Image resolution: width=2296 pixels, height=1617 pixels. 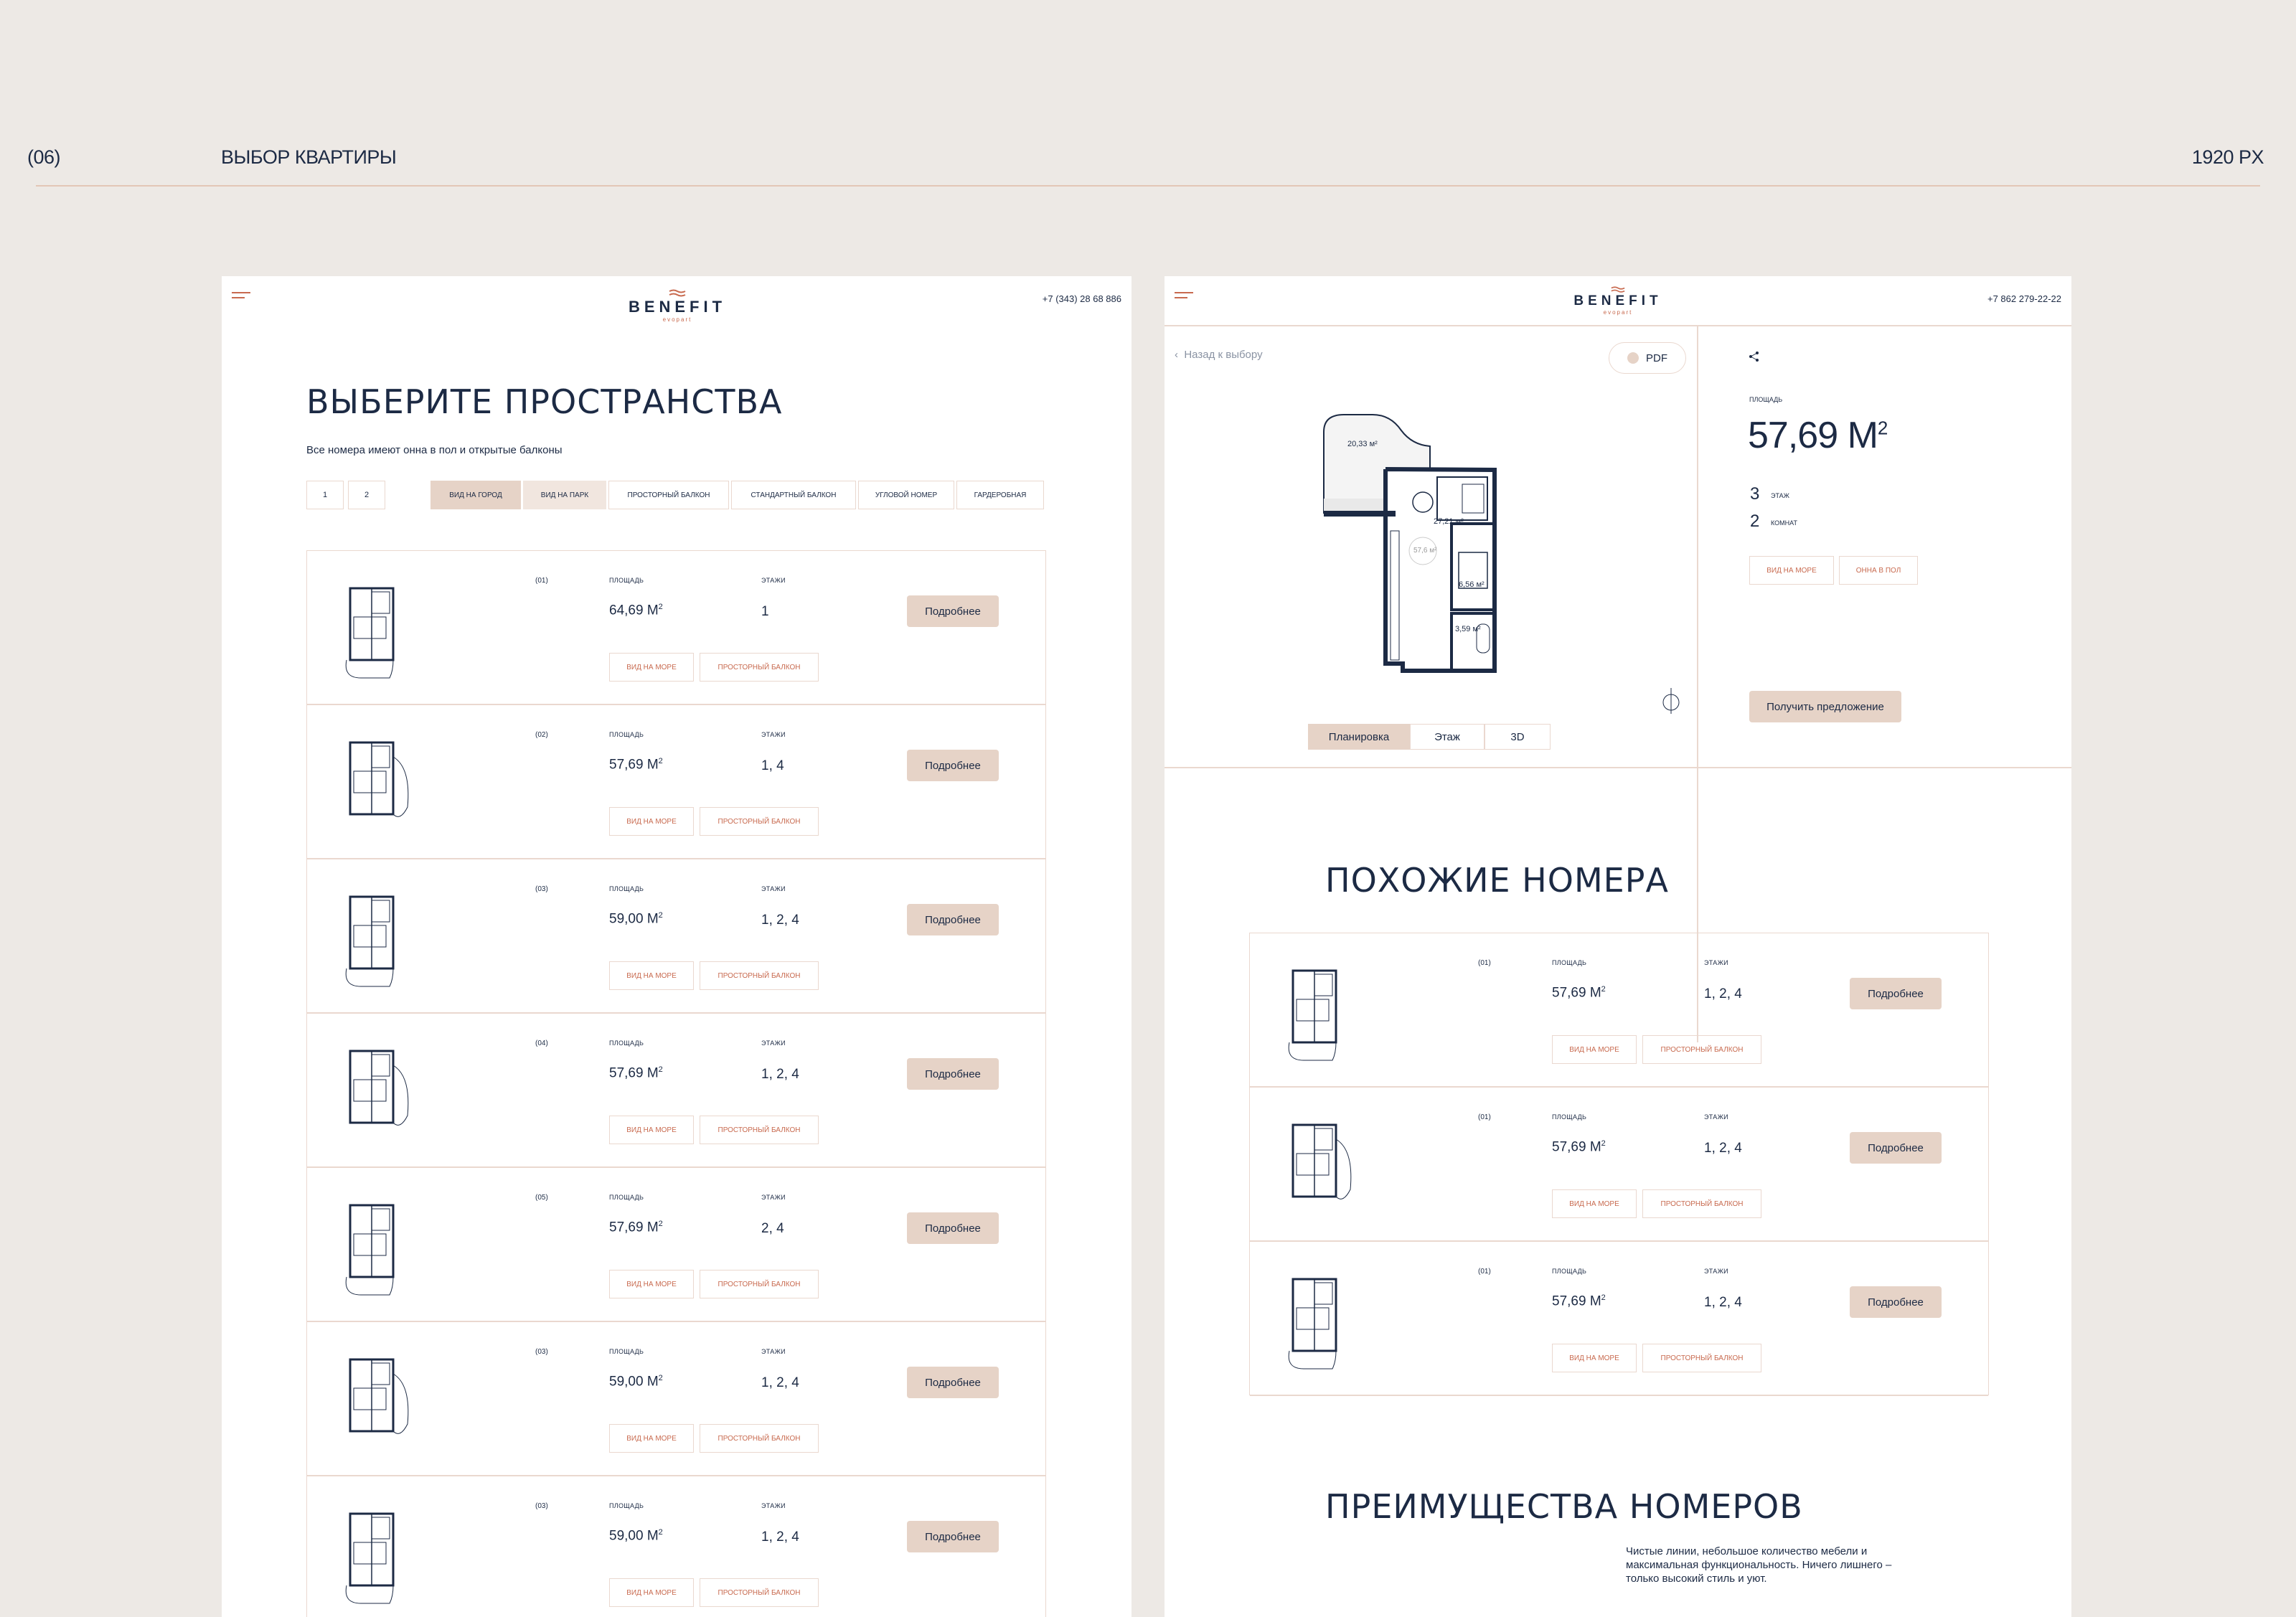 What do you see at coordinates (564, 495) in the screenshot?
I see `filter-park-view: ВИД НА ПАРК` at bounding box center [564, 495].